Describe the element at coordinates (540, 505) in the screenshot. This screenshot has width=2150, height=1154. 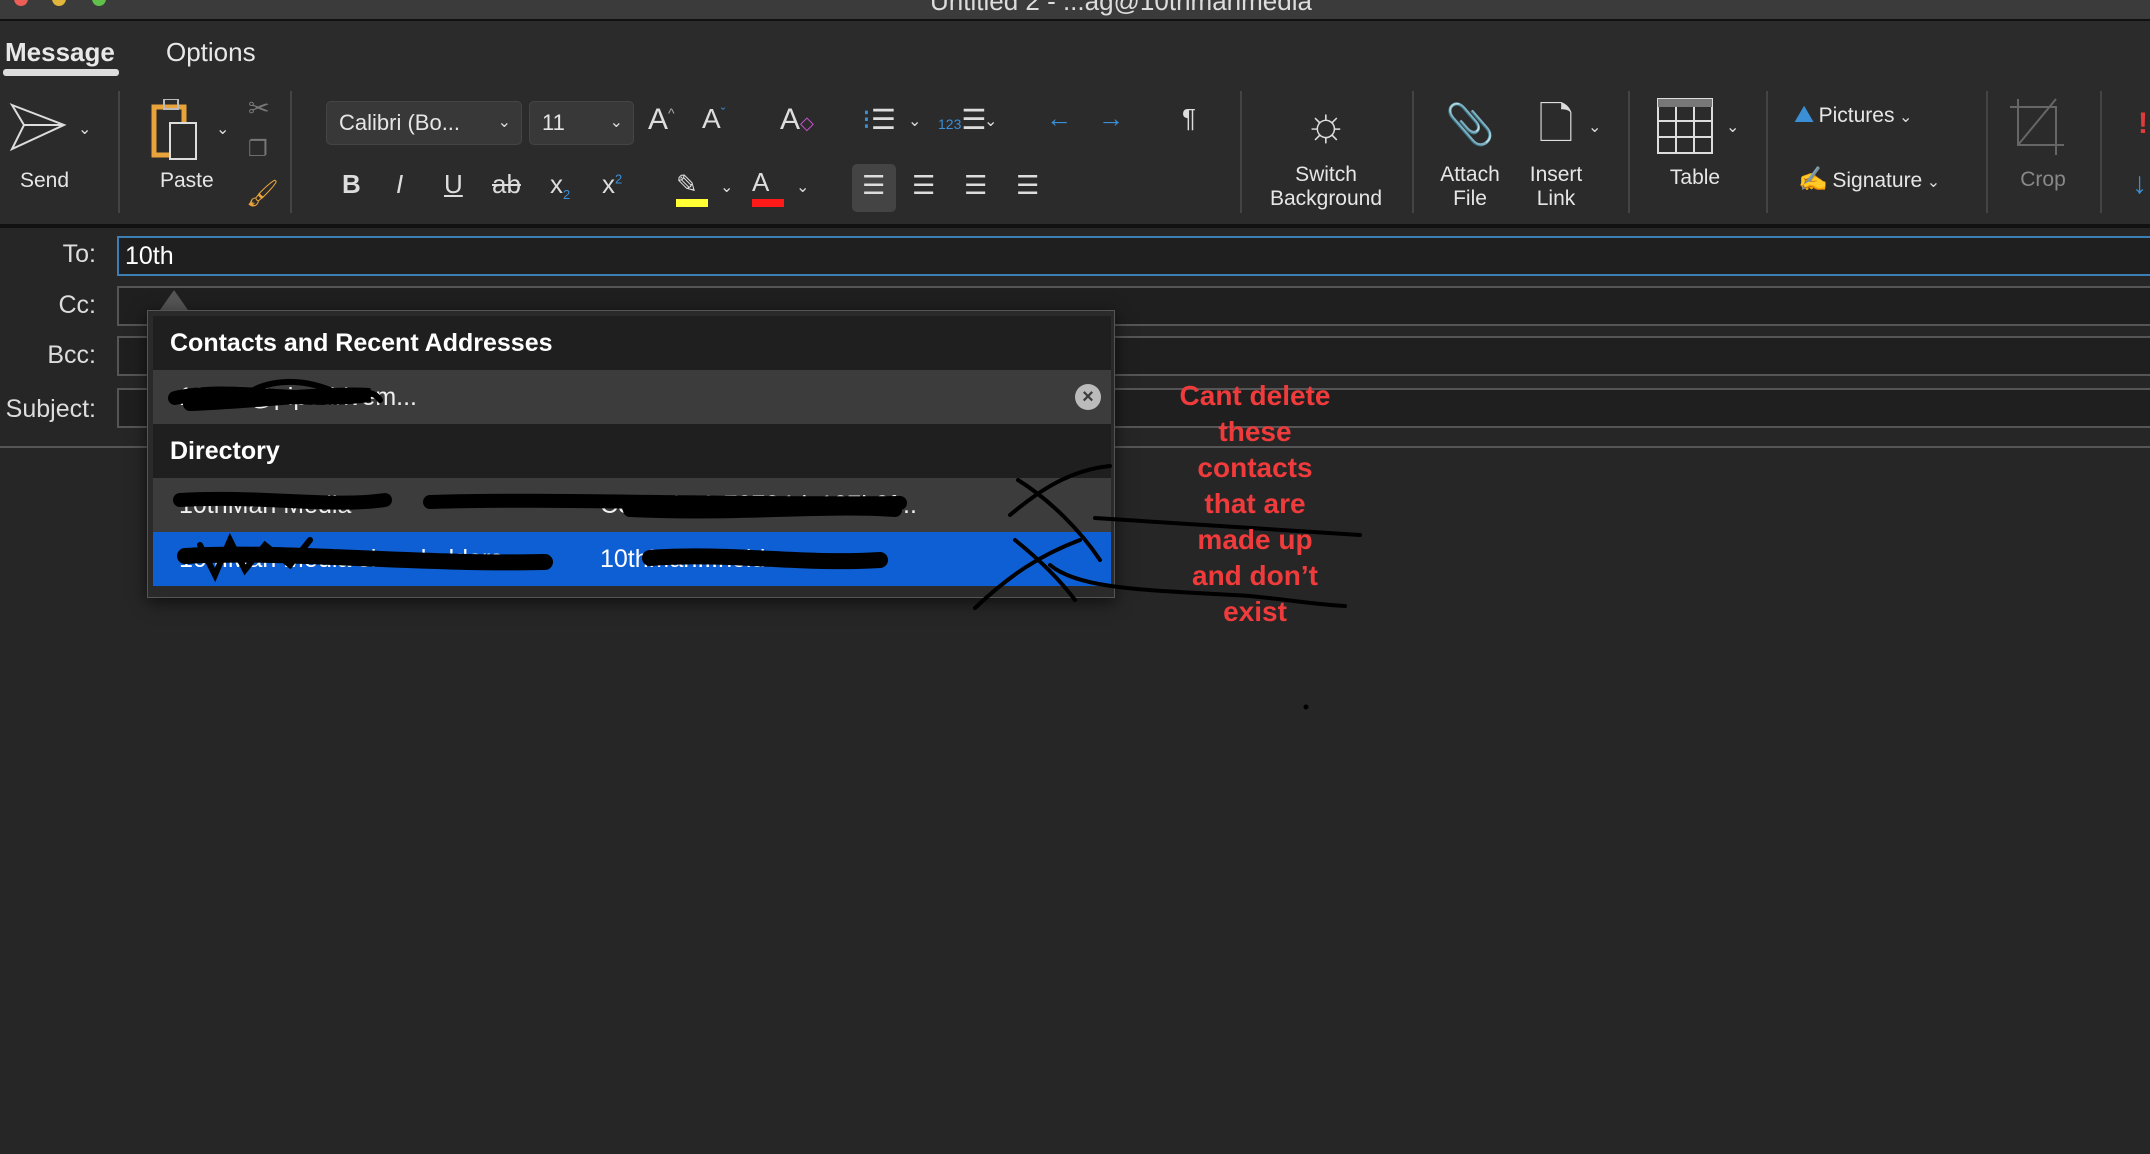
I see `redaction-mark` at that location.